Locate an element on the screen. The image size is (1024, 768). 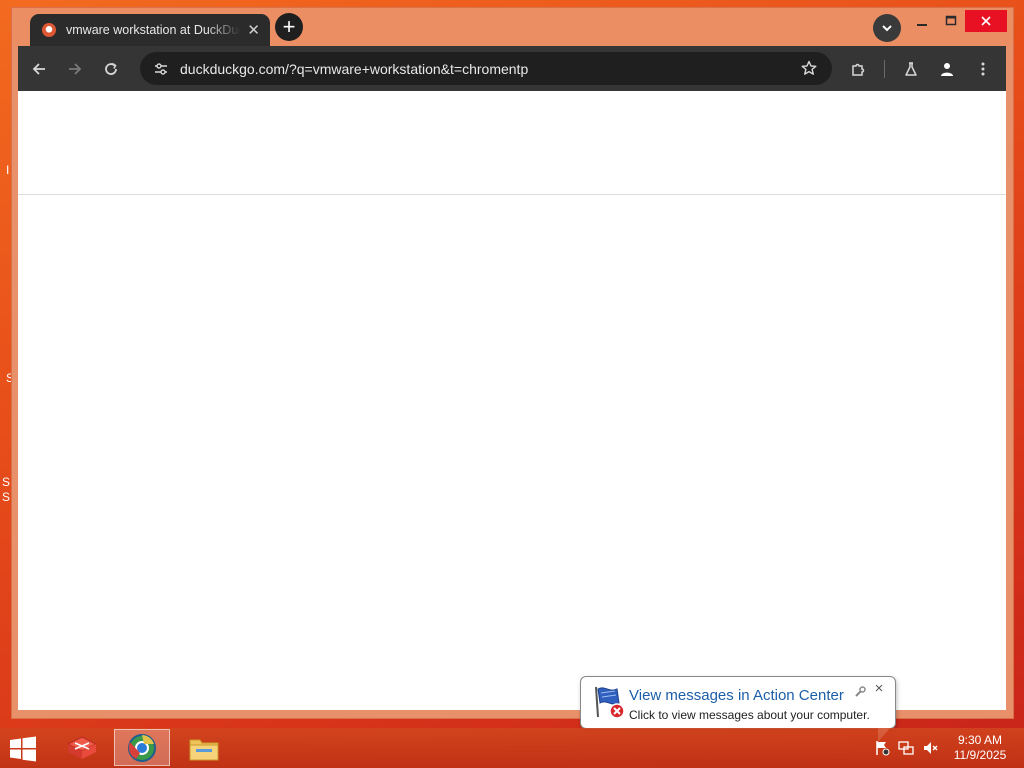
bookmark-button is located at coordinates (809, 68).